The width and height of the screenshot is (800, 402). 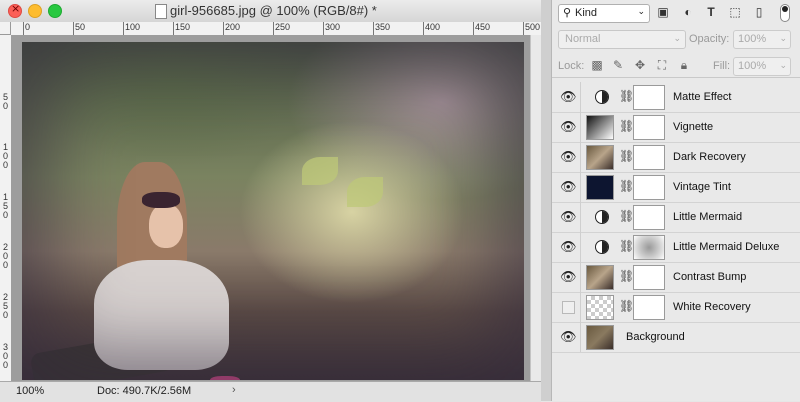 What do you see at coordinates (709, 277) in the screenshot?
I see `layer-name: Contrast Bump` at bounding box center [709, 277].